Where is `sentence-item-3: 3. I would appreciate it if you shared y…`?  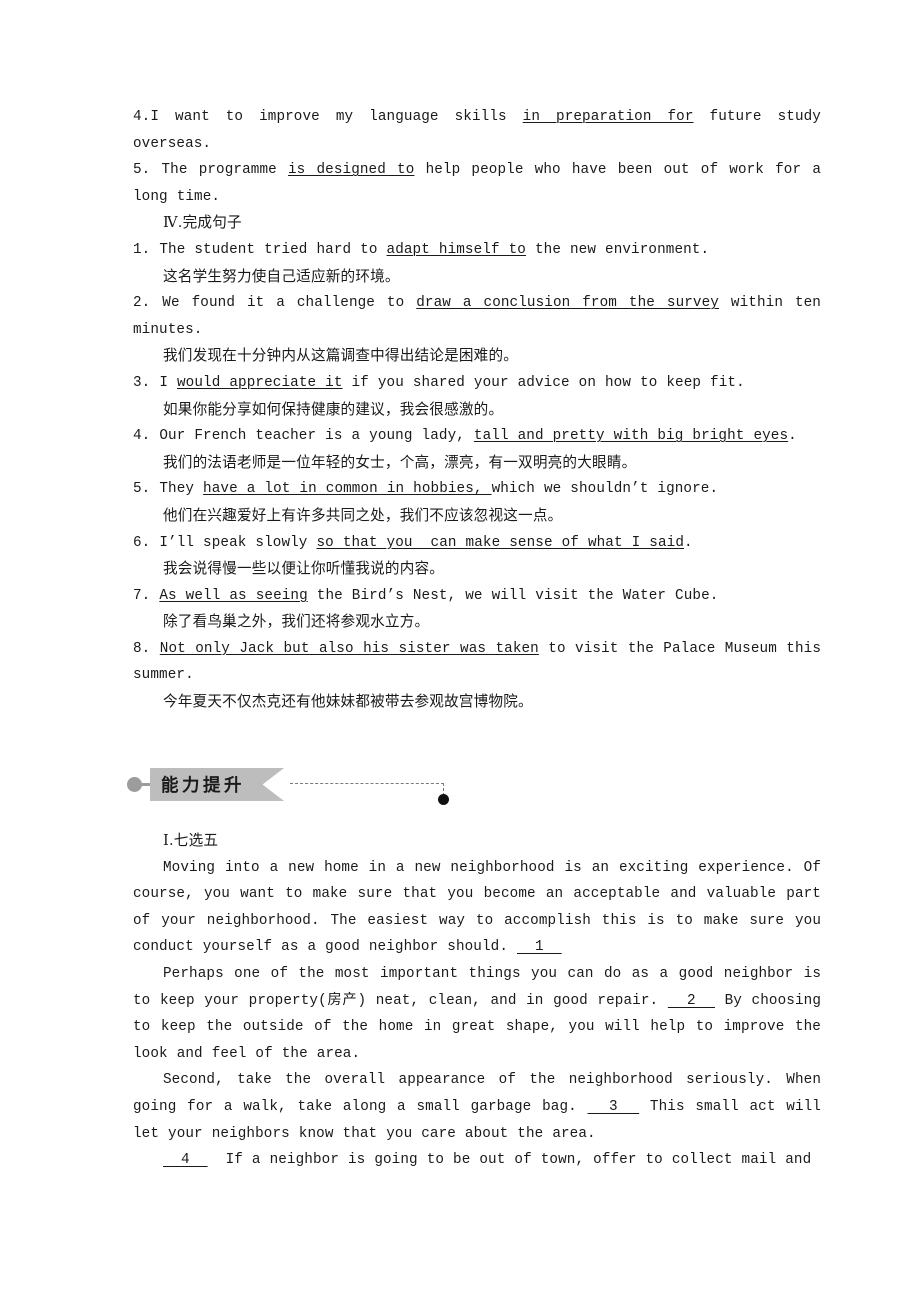
sentence-item-3: 3. I would appreciate it if you shared y… is located at coordinates (439, 382).